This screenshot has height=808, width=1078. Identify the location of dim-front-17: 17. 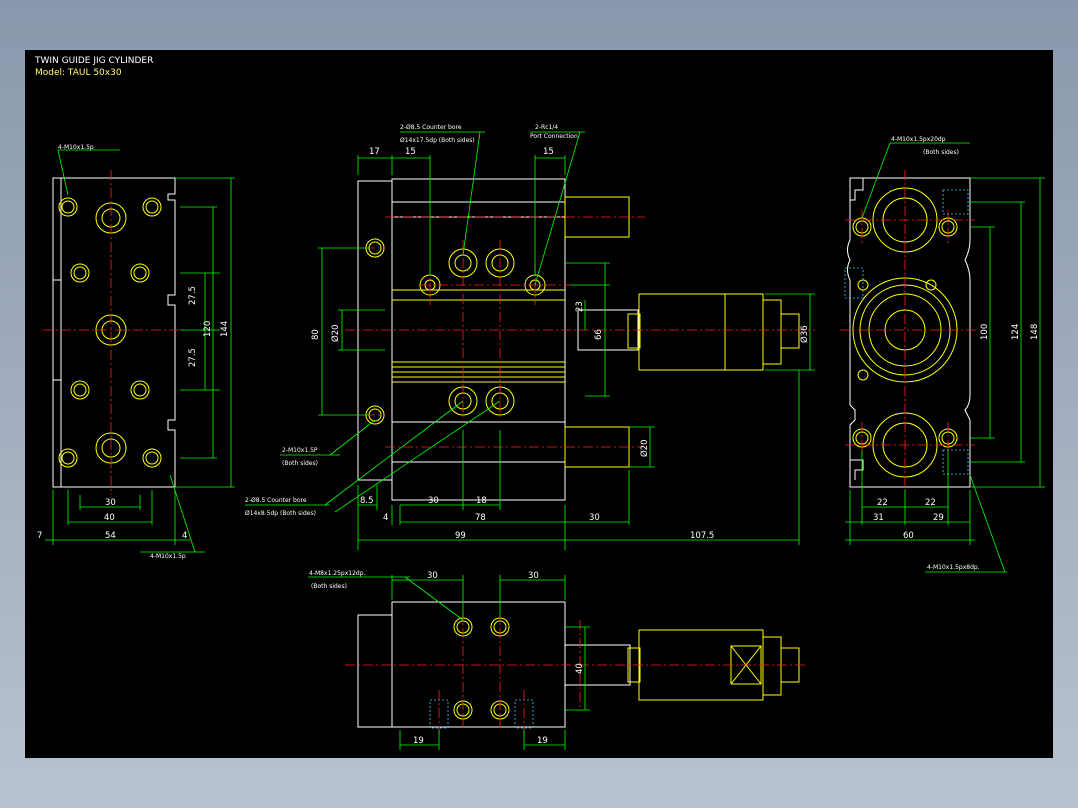
(374, 152).